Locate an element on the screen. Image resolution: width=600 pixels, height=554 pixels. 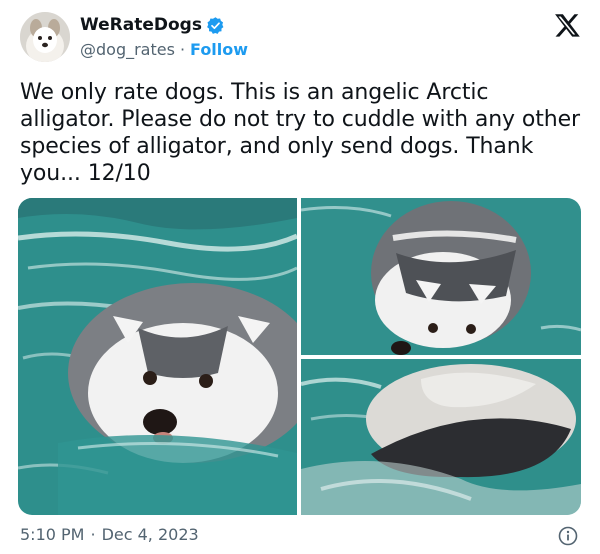
author-name-row: WeRateDogs is located at coordinates (152, 25).